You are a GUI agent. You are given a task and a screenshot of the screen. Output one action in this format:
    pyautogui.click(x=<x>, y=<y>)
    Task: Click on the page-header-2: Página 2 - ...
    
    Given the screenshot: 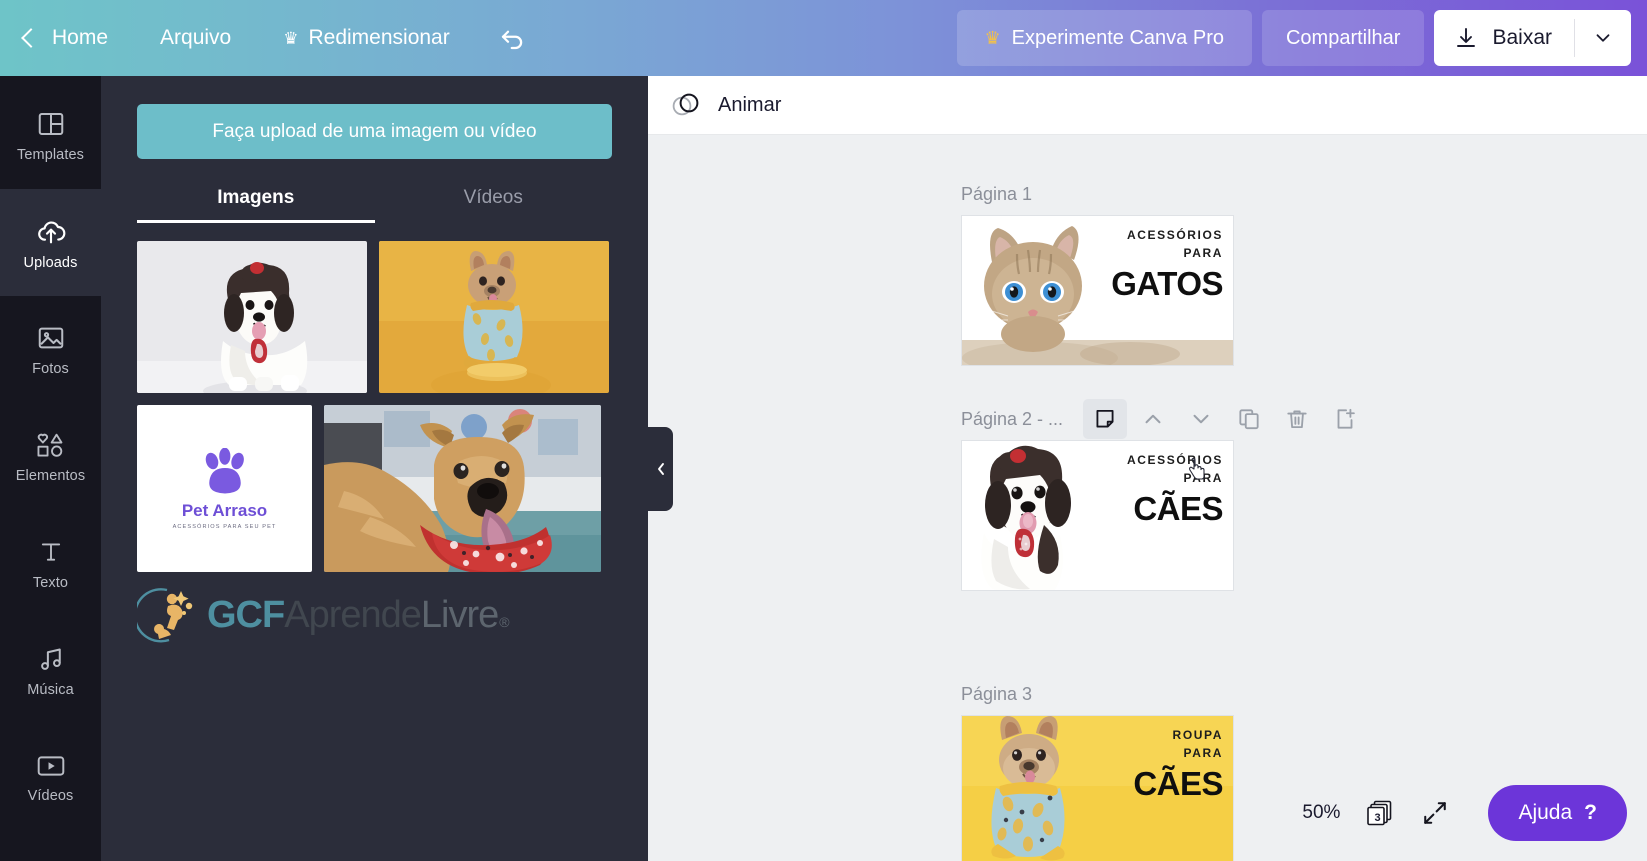 What is the action you would take?
    pyautogui.click(x=1147, y=419)
    